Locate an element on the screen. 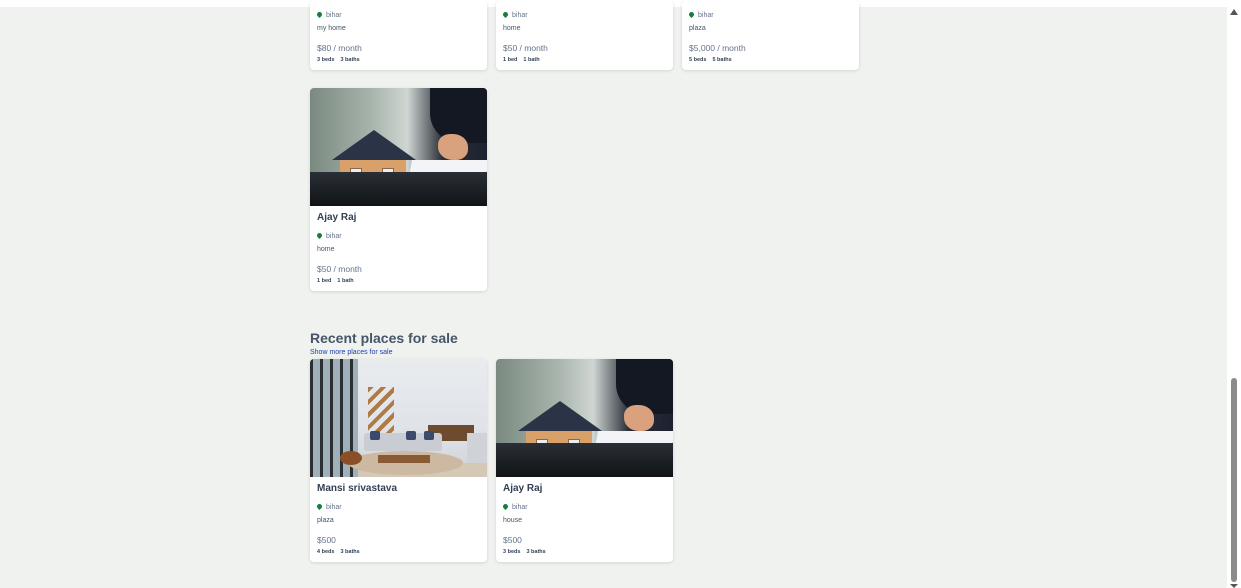 Image resolution: width=1241 pixels, height=588 pixels. listing-card: bihar my home $80 / month 3 beds 3 baths is located at coordinates (398, 35).